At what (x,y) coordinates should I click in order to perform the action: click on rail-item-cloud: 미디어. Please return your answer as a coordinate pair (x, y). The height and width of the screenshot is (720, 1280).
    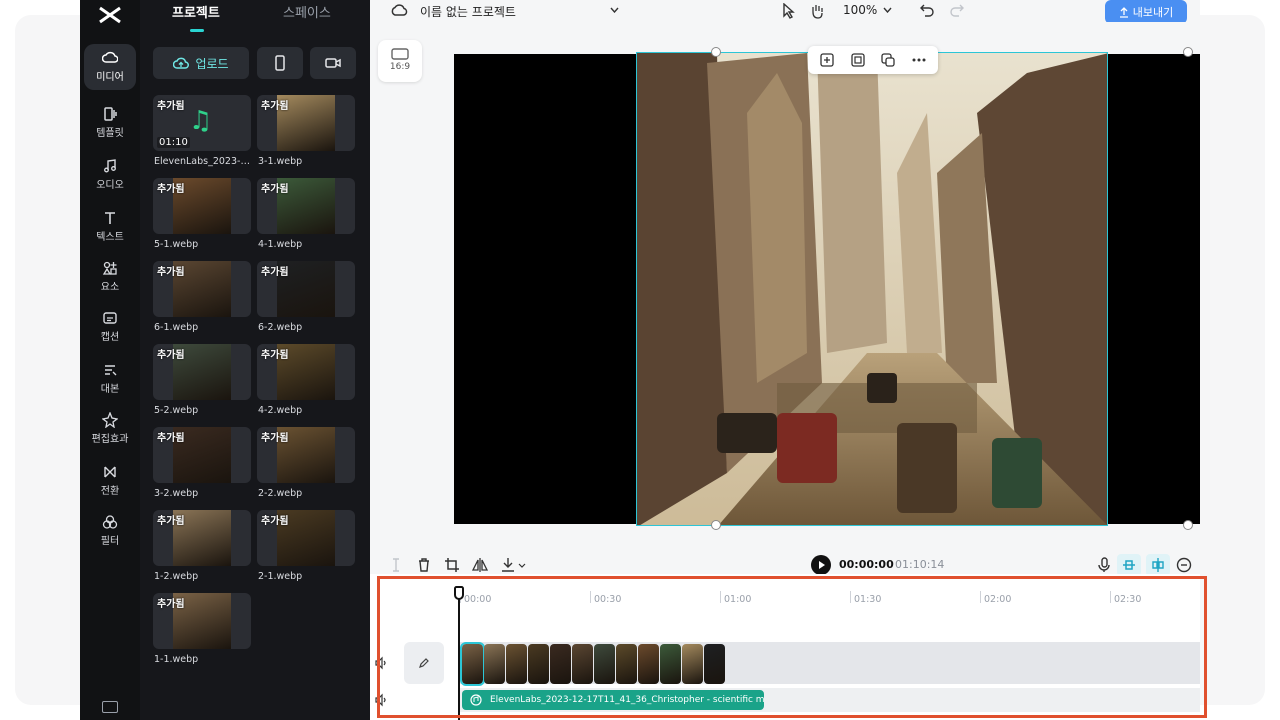
    Looking at the image, I should click on (110, 67).